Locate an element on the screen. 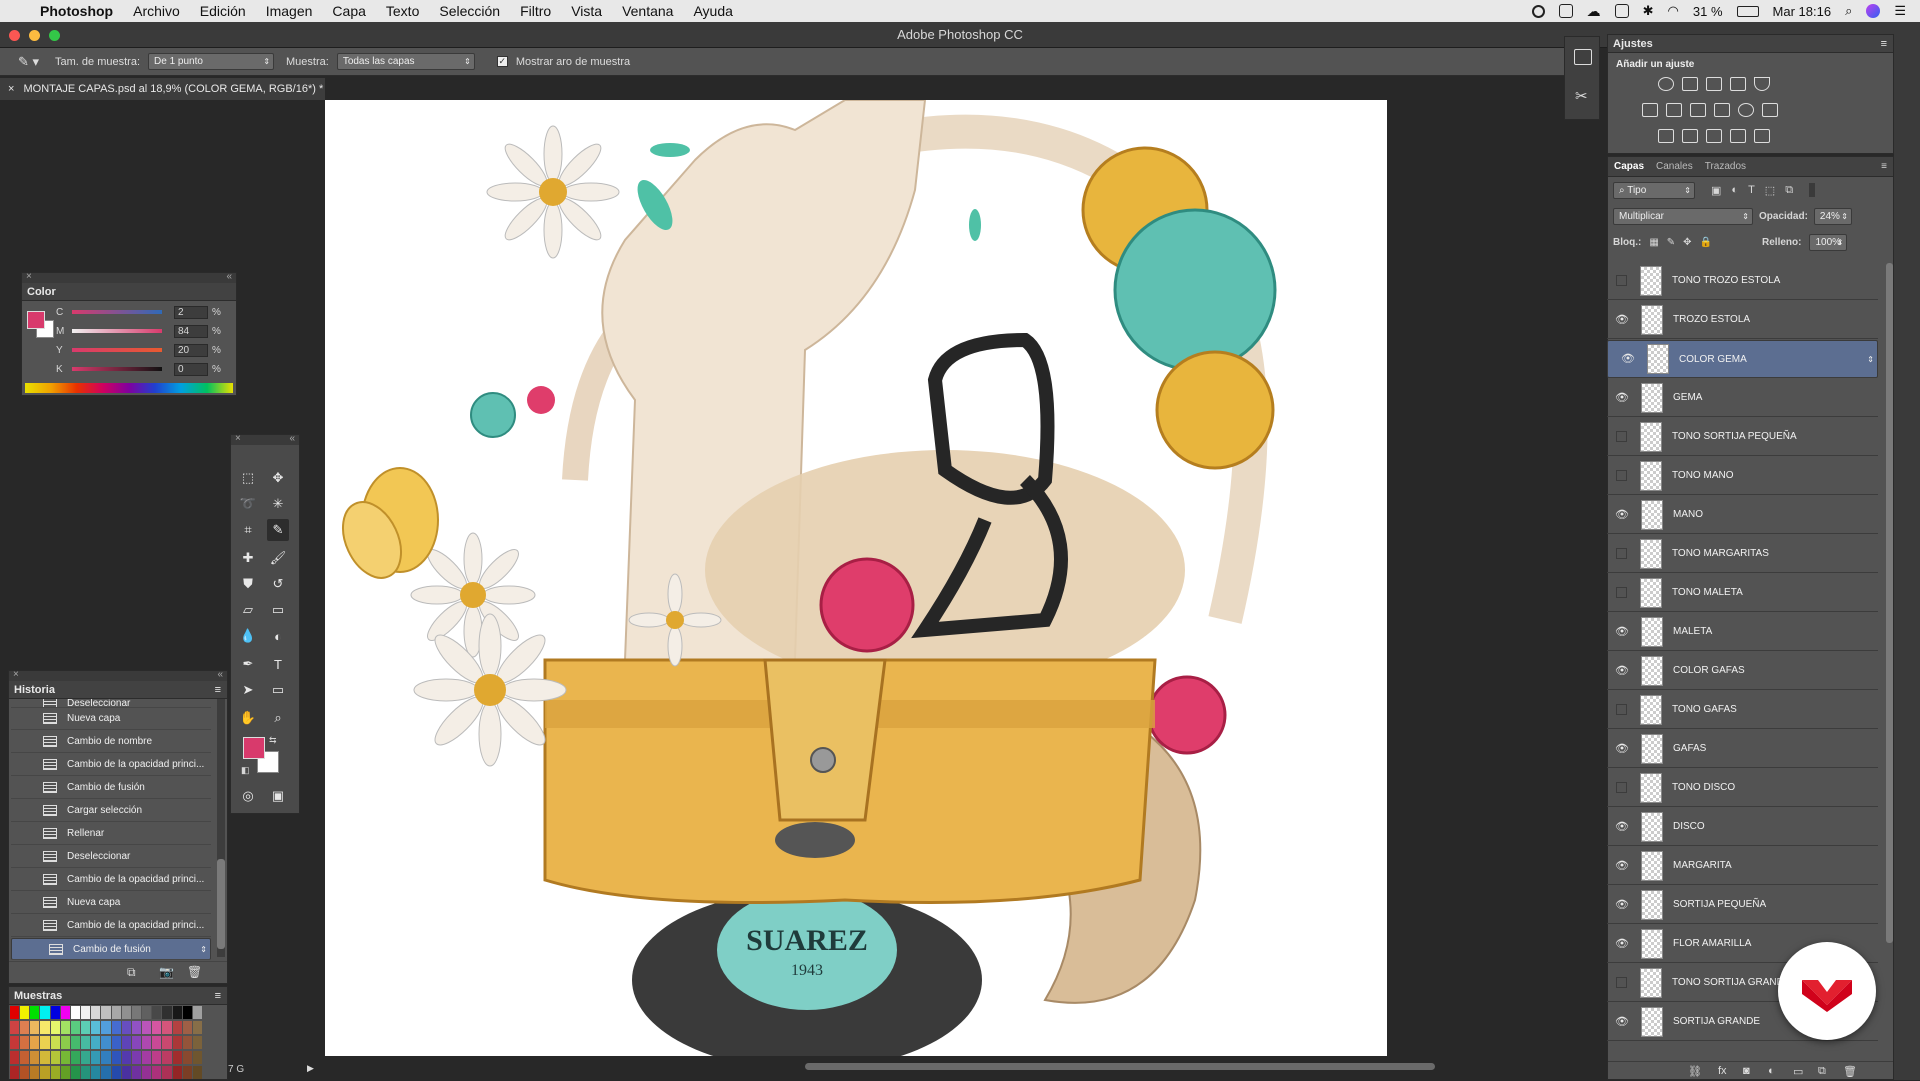 This screenshot has height=1081, width=1920. color-spectrum-ramp is located at coordinates (129, 388).